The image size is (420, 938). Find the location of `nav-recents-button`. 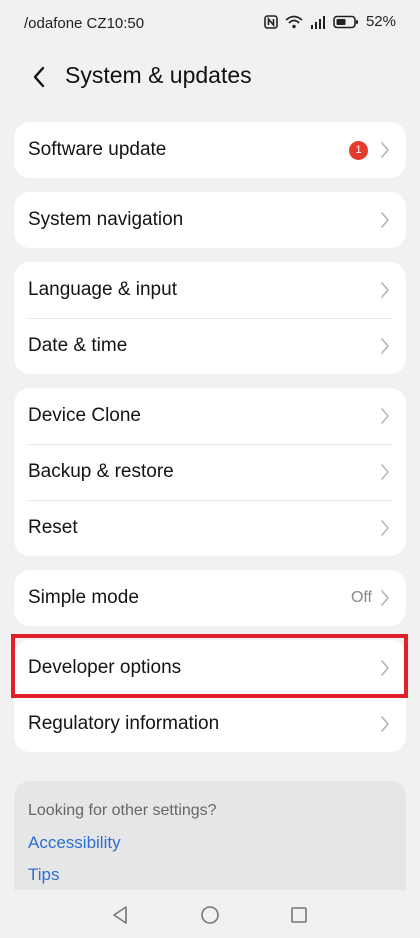

nav-recents-button is located at coordinates (299, 915).